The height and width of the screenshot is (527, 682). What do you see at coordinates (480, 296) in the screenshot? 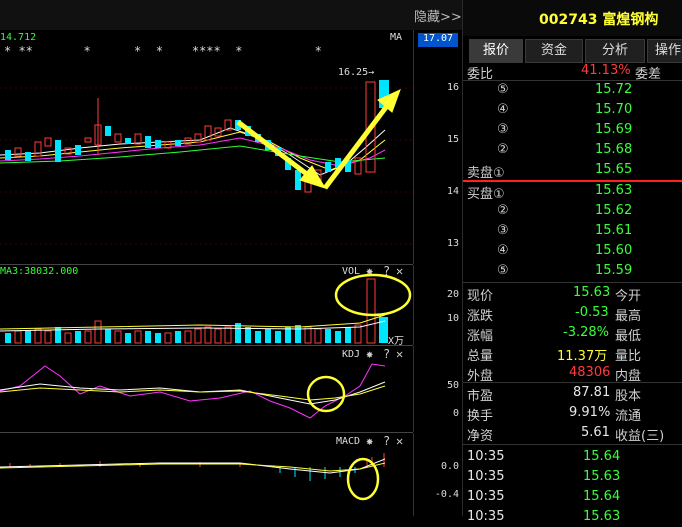
I see `stat-label: 现价` at bounding box center [480, 296].